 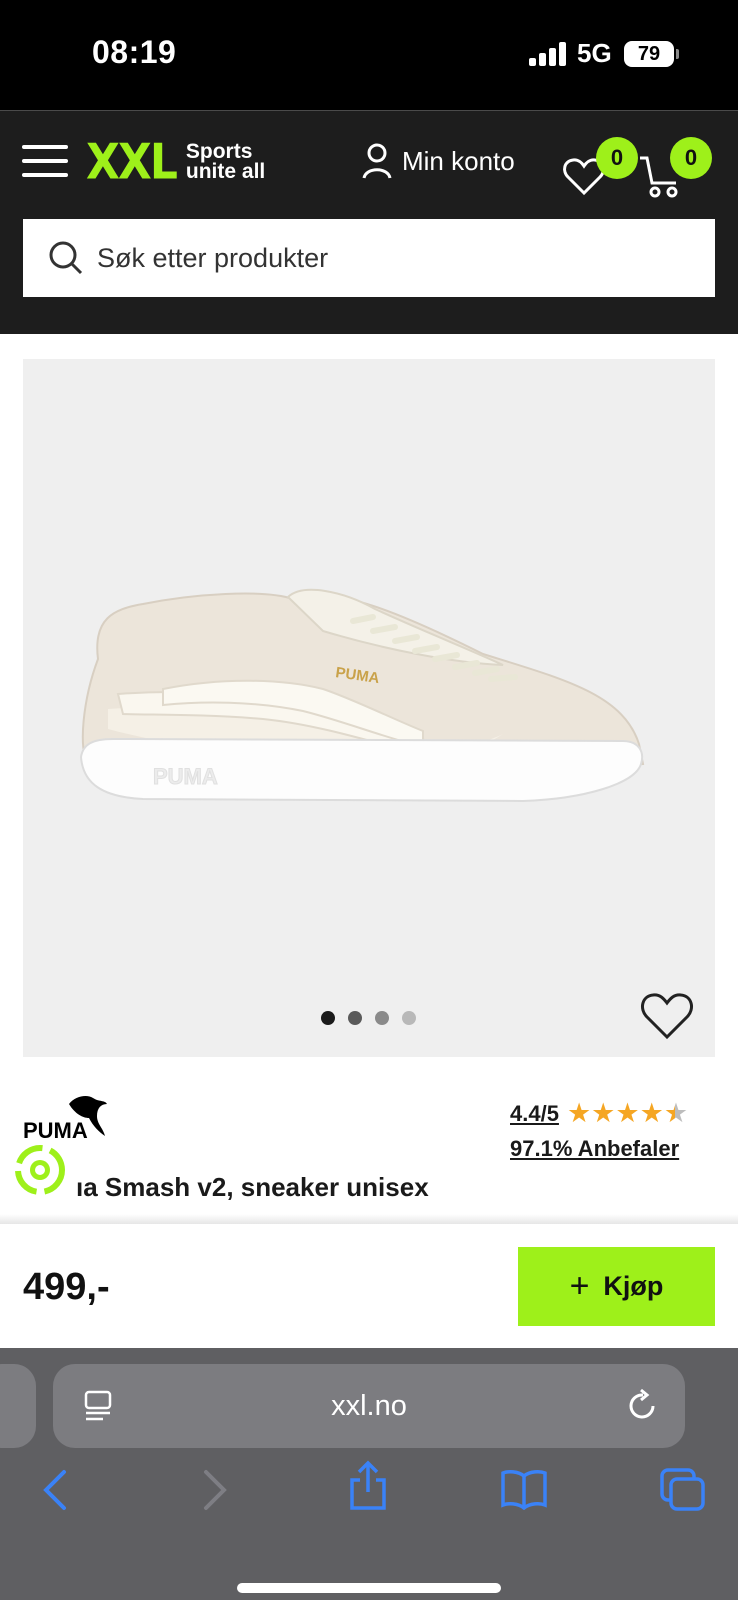 What do you see at coordinates (617, 158) in the screenshot?
I see `wishlist-count-badge: 0` at bounding box center [617, 158].